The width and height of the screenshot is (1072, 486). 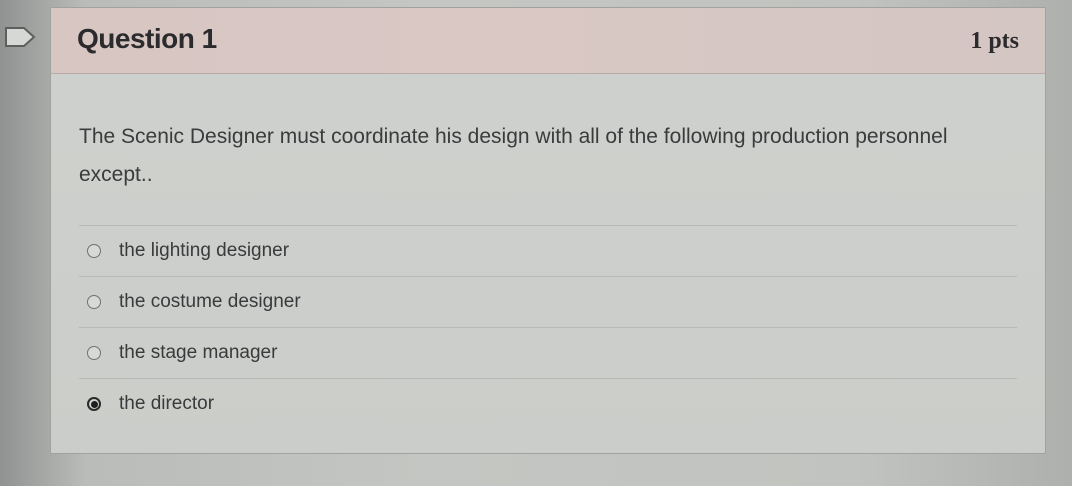 I want to click on question-header: Question 1 1 pts, so click(x=548, y=41).